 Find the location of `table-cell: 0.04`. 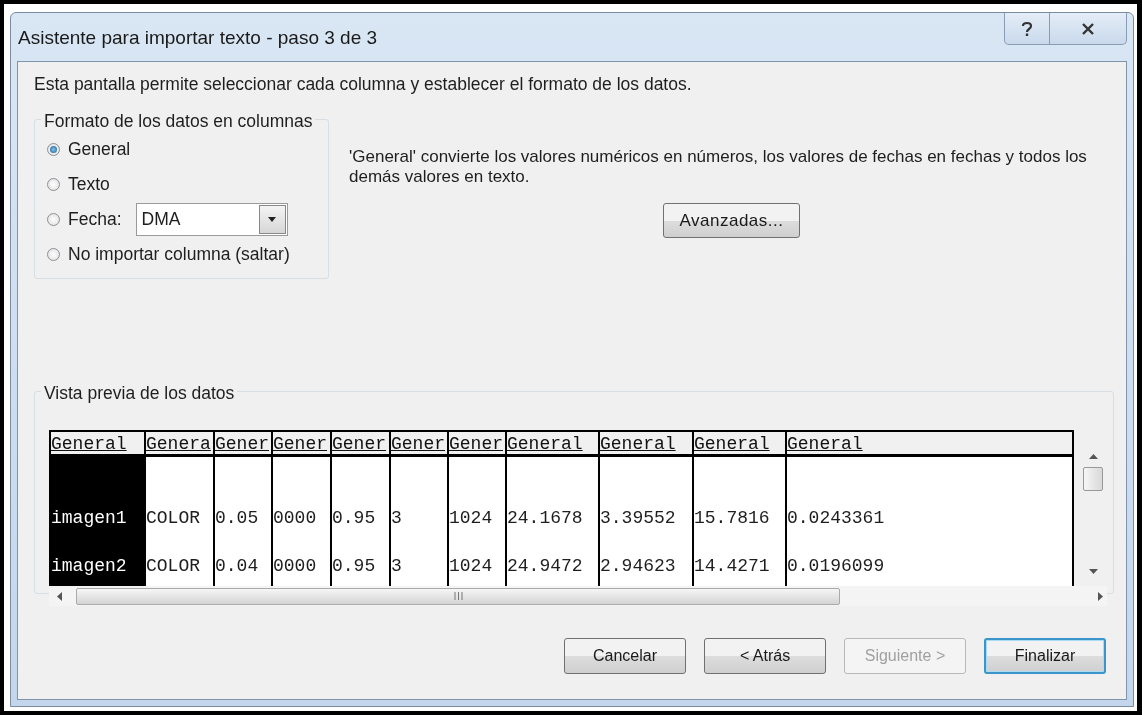

table-cell: 0.04 is located at coordinates (237, 566).